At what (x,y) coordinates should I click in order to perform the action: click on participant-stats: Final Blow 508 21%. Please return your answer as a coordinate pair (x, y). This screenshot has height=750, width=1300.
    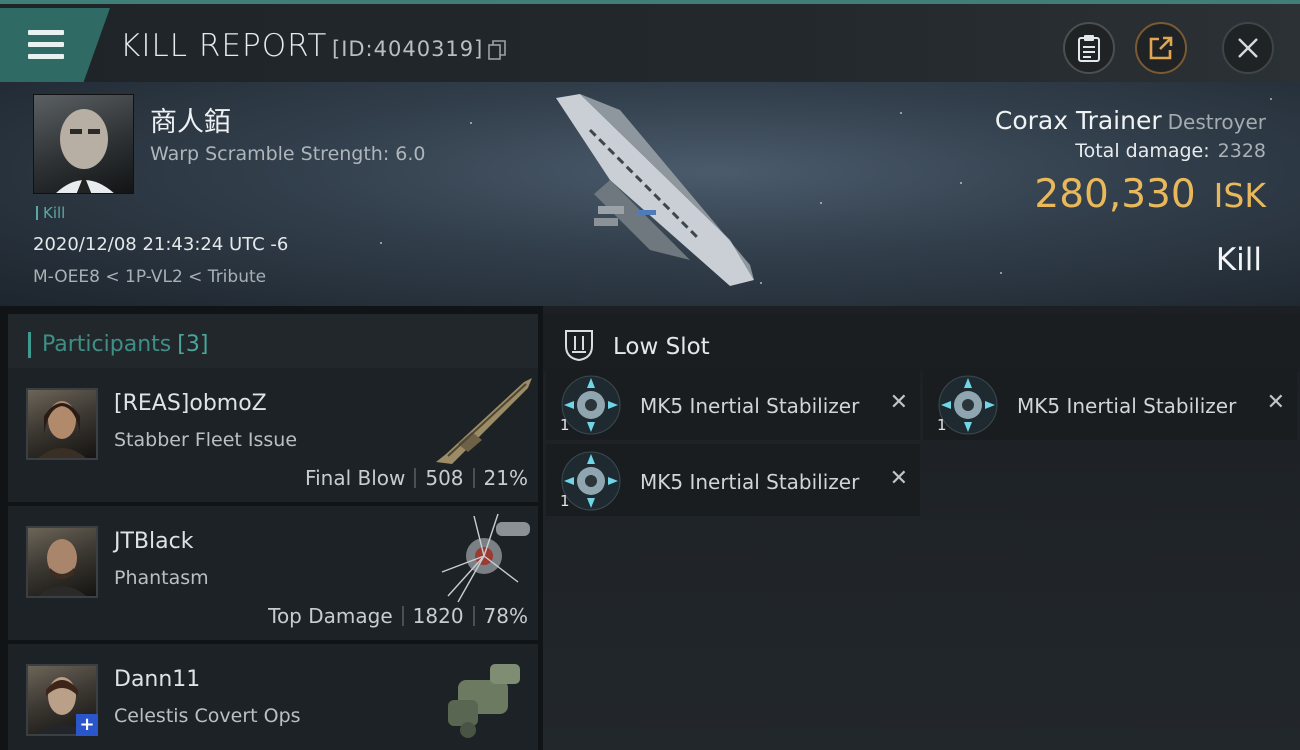
    Looking at the image, I should click on (416, 478).